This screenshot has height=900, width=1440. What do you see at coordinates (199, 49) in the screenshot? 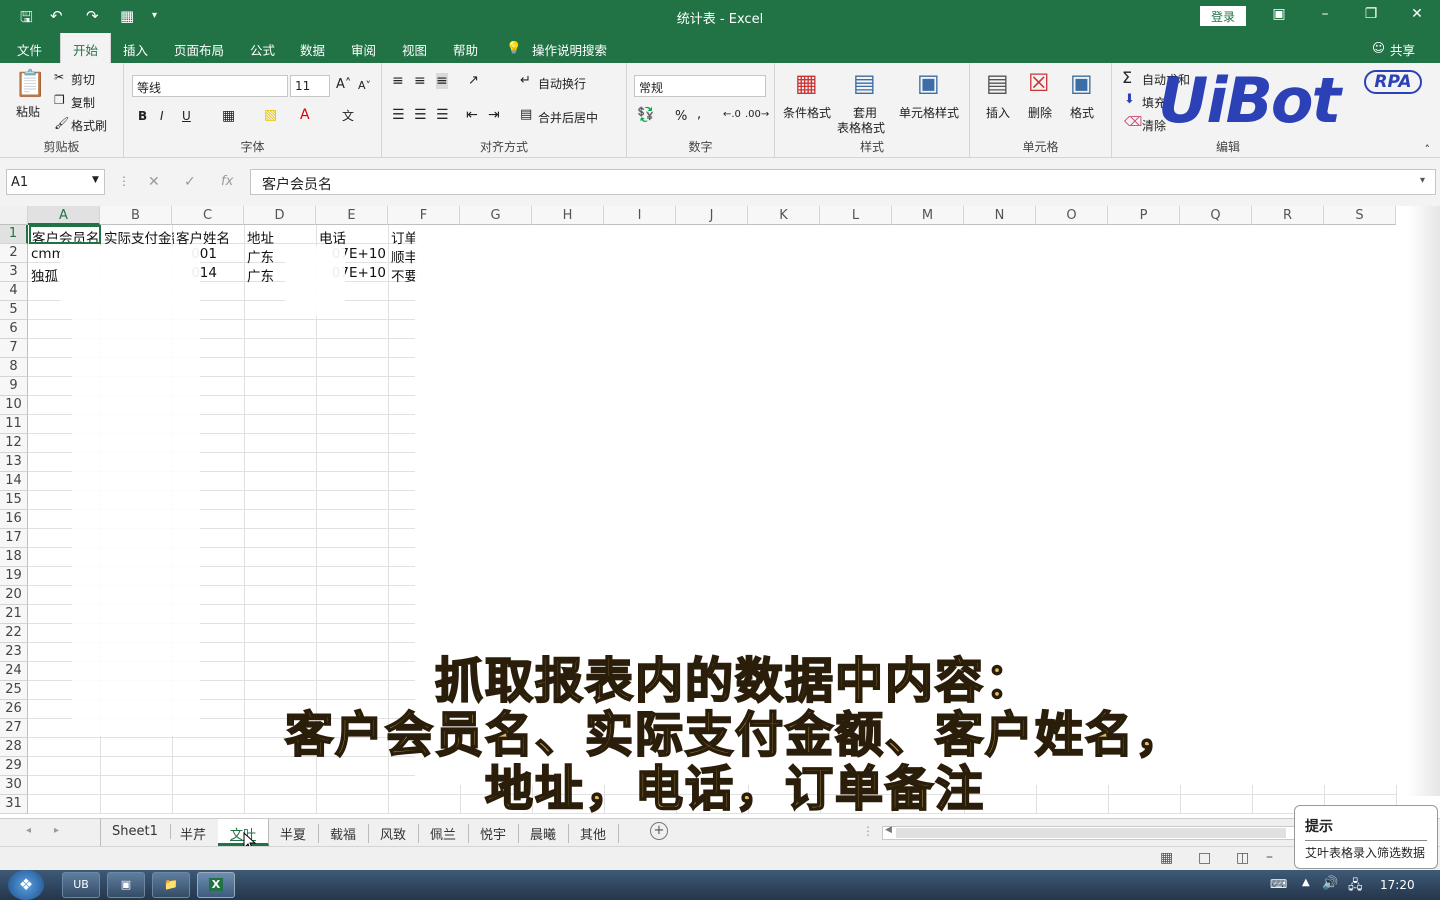
I see `tab-page-layout: 页面布局` at bounding box center [199, 49].